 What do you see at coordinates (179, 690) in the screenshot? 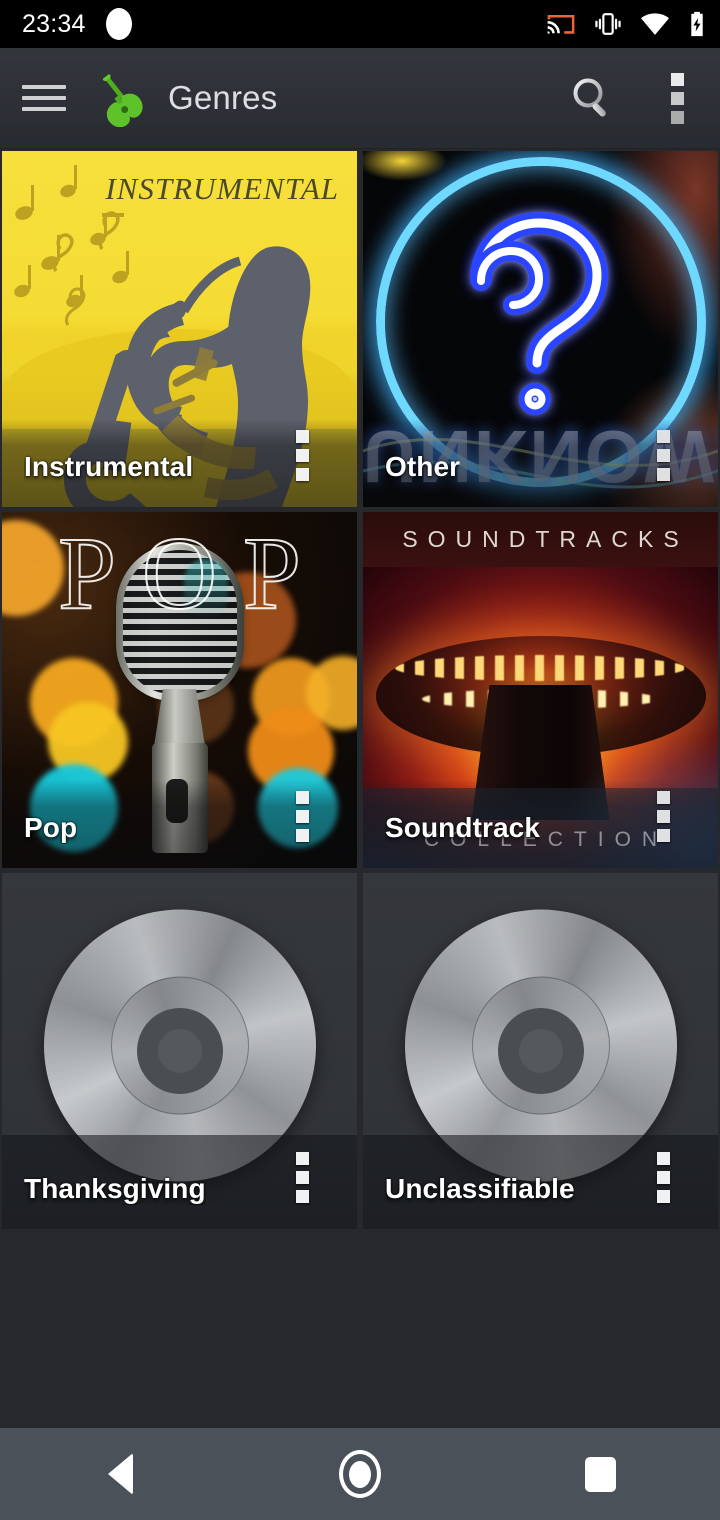
I see `genre-tile-pop: POP Pop` at bounding box center [179, 690].